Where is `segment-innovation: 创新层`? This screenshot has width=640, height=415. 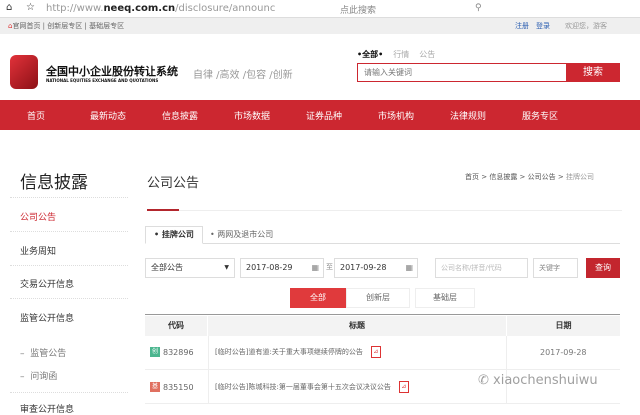 segment-innovation: 创新层 is located at coordinates (378, 298).